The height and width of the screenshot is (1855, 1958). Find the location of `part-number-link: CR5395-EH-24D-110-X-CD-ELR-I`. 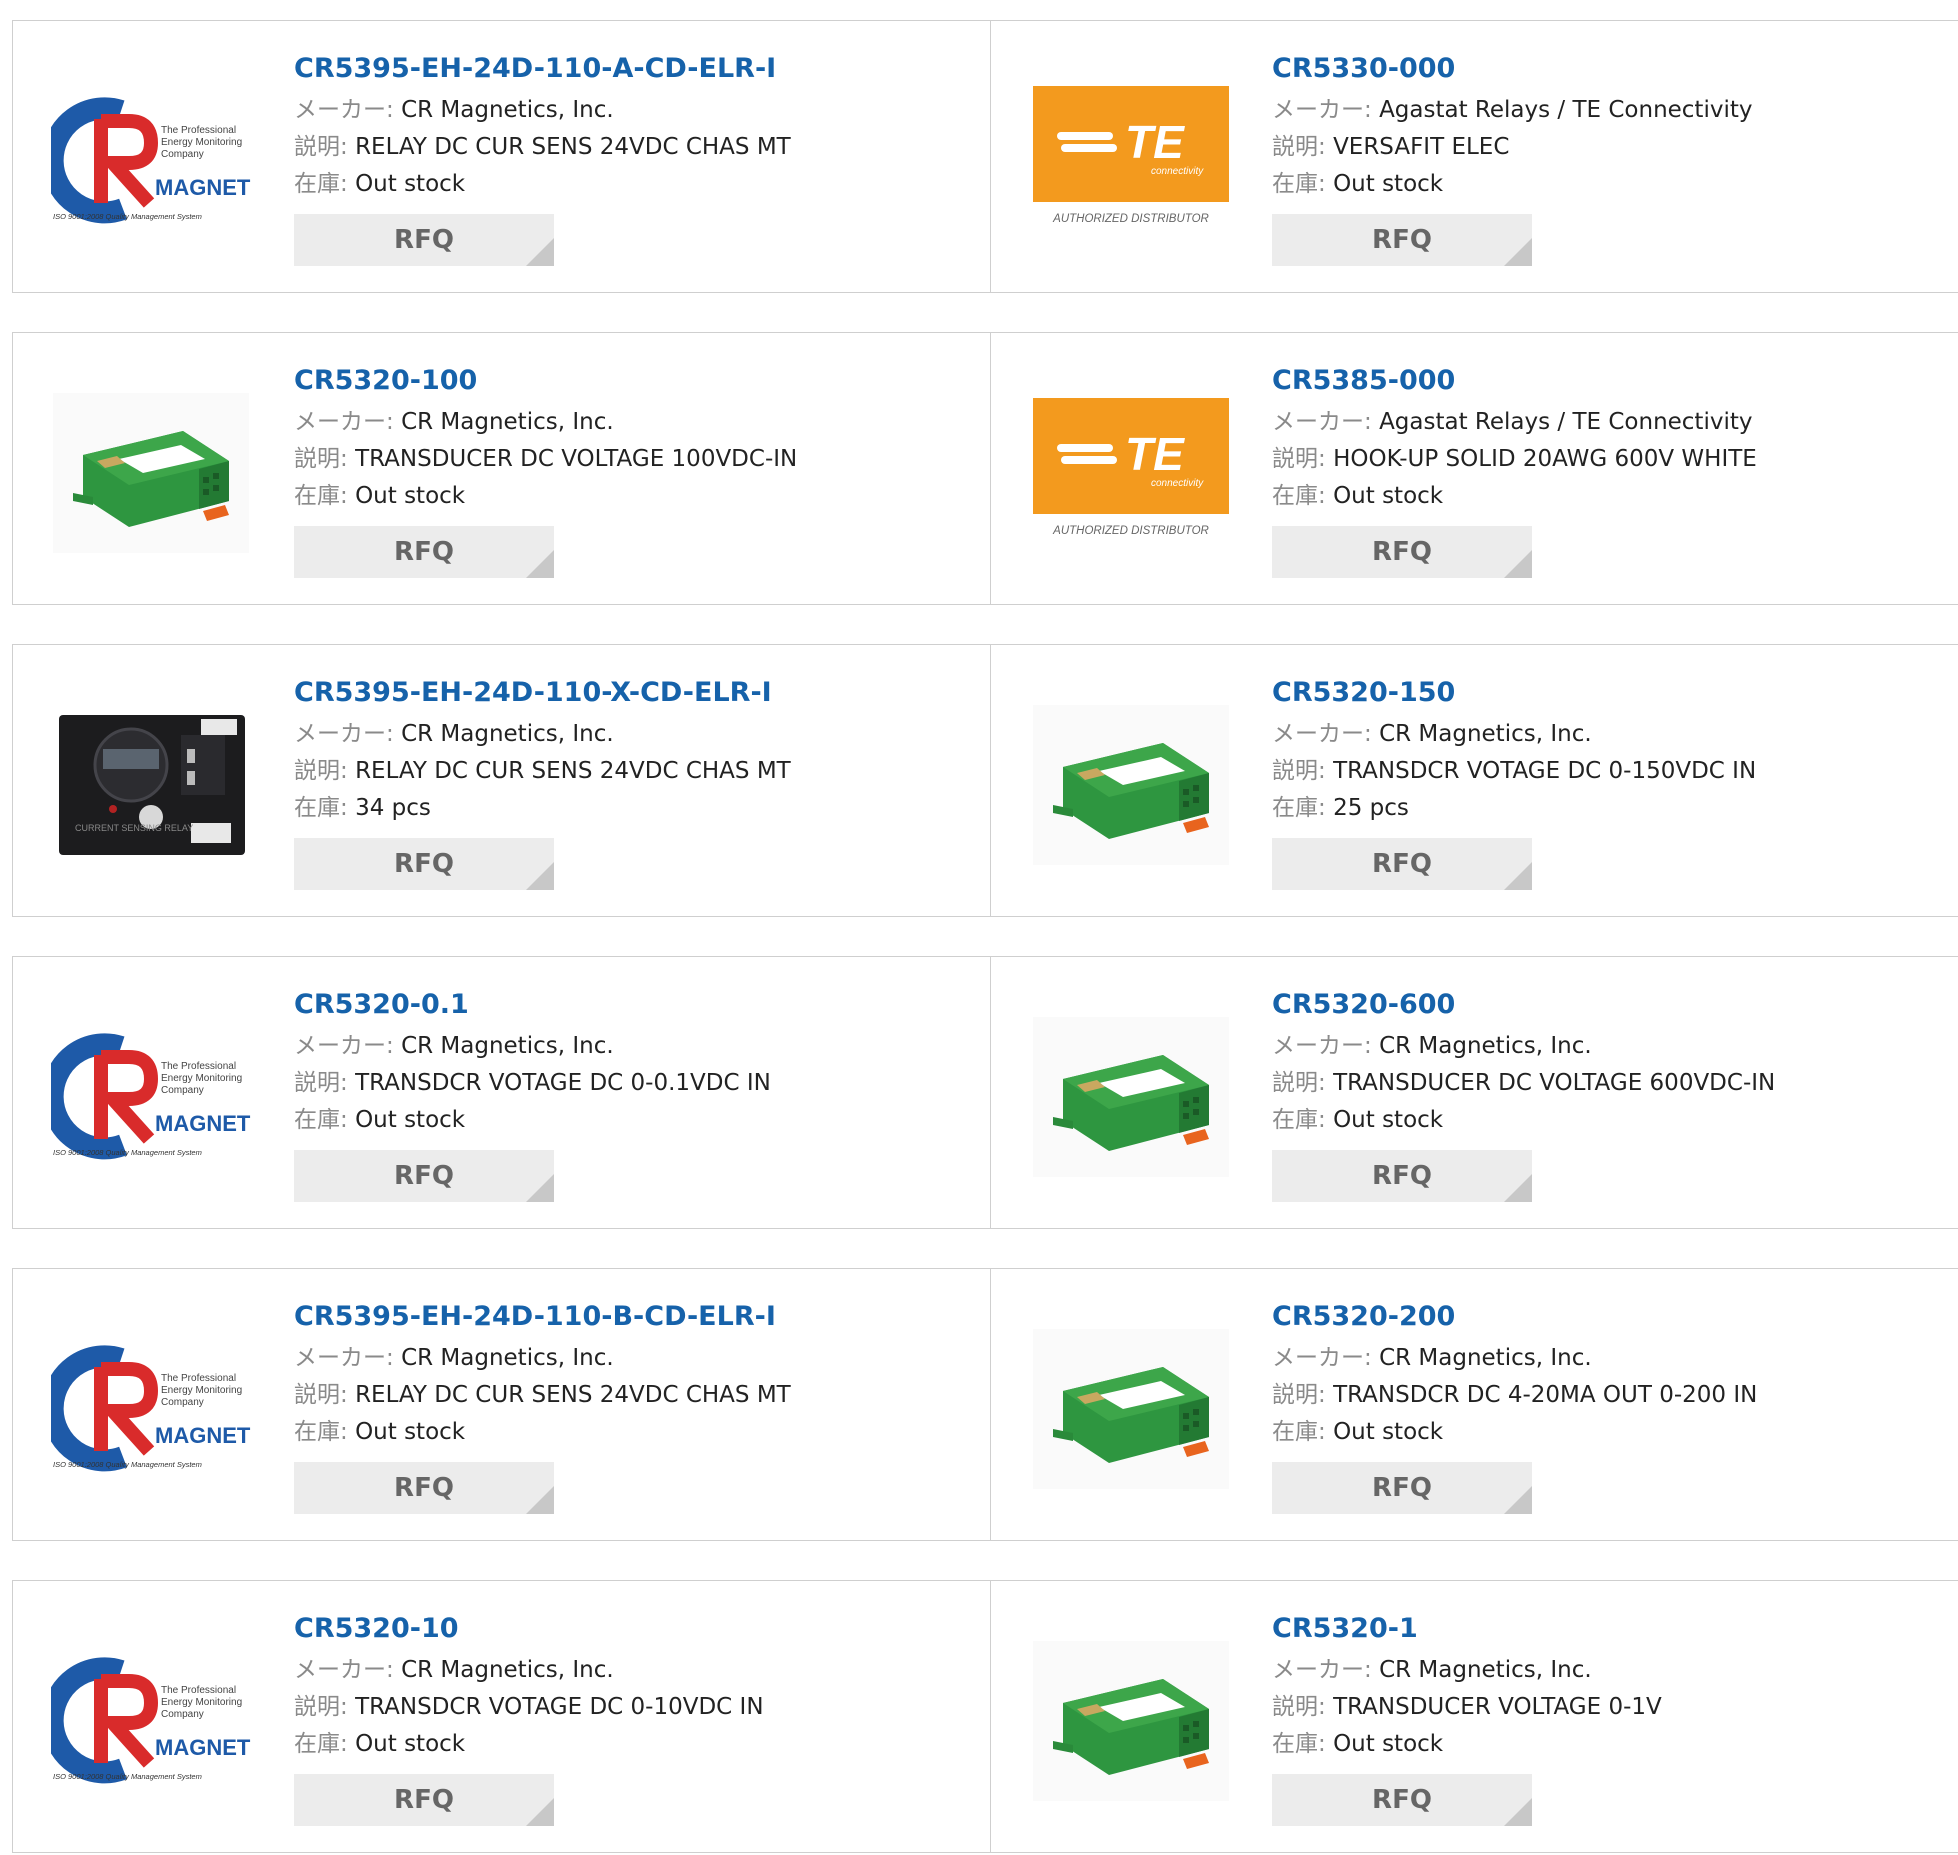

part-number-link: CR5395-EH-24D-110-X-CD-ELR-I is located at coordinates (632, 693).